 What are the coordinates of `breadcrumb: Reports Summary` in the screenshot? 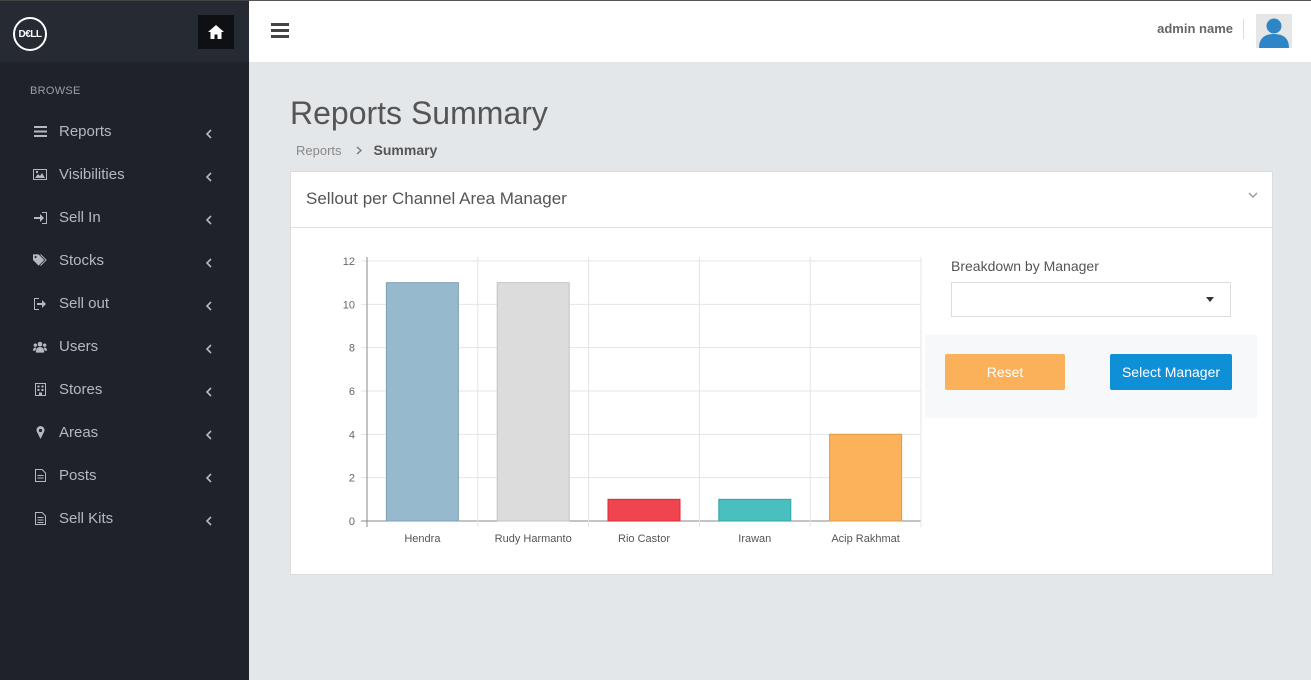 It's located at (366, 150).